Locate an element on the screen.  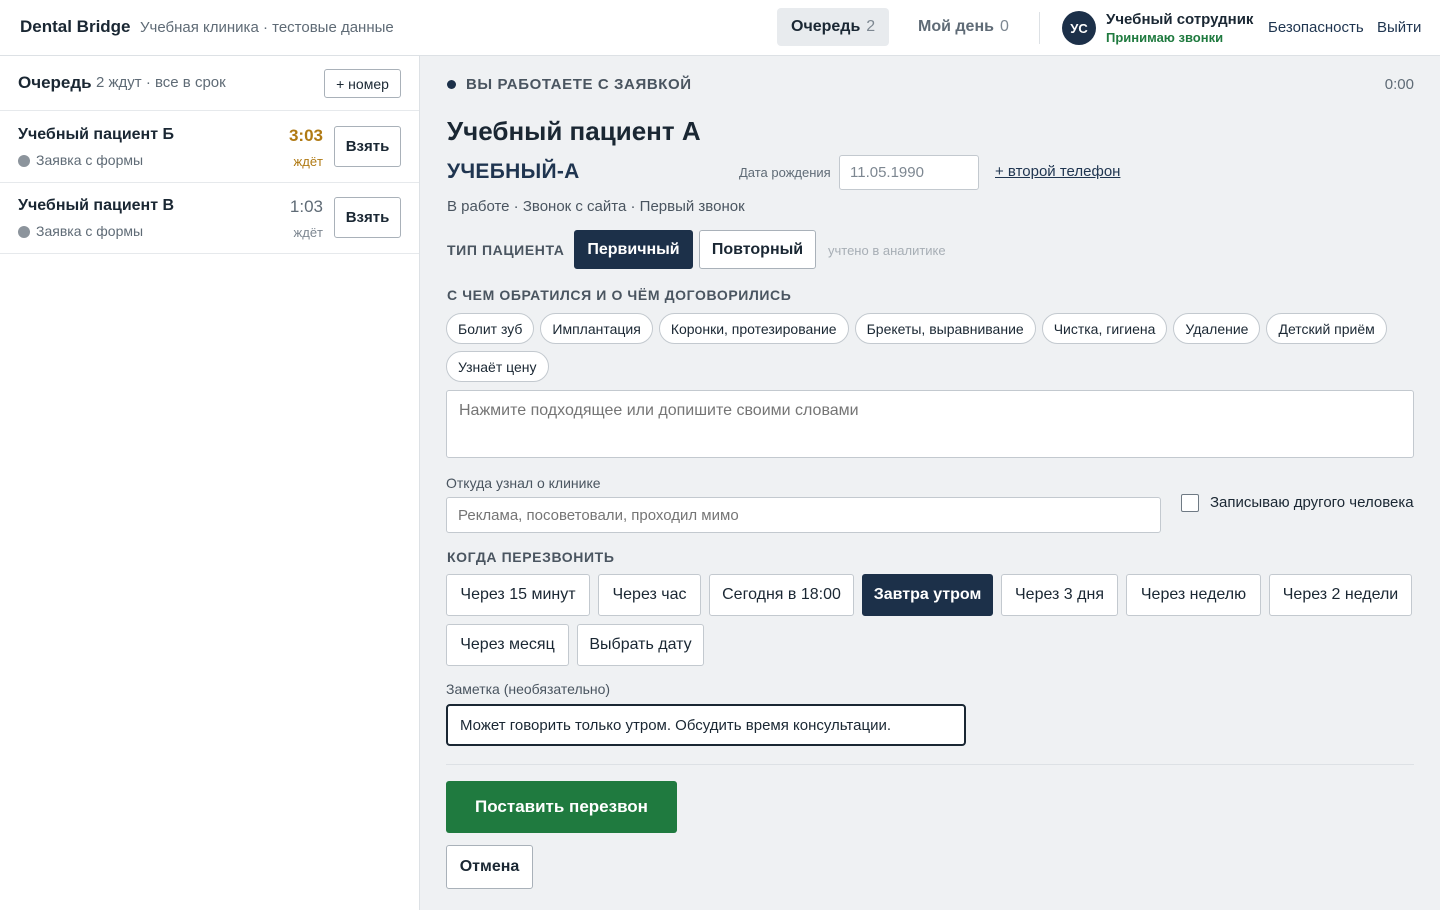
source-field is located at coordinates (803, 515).